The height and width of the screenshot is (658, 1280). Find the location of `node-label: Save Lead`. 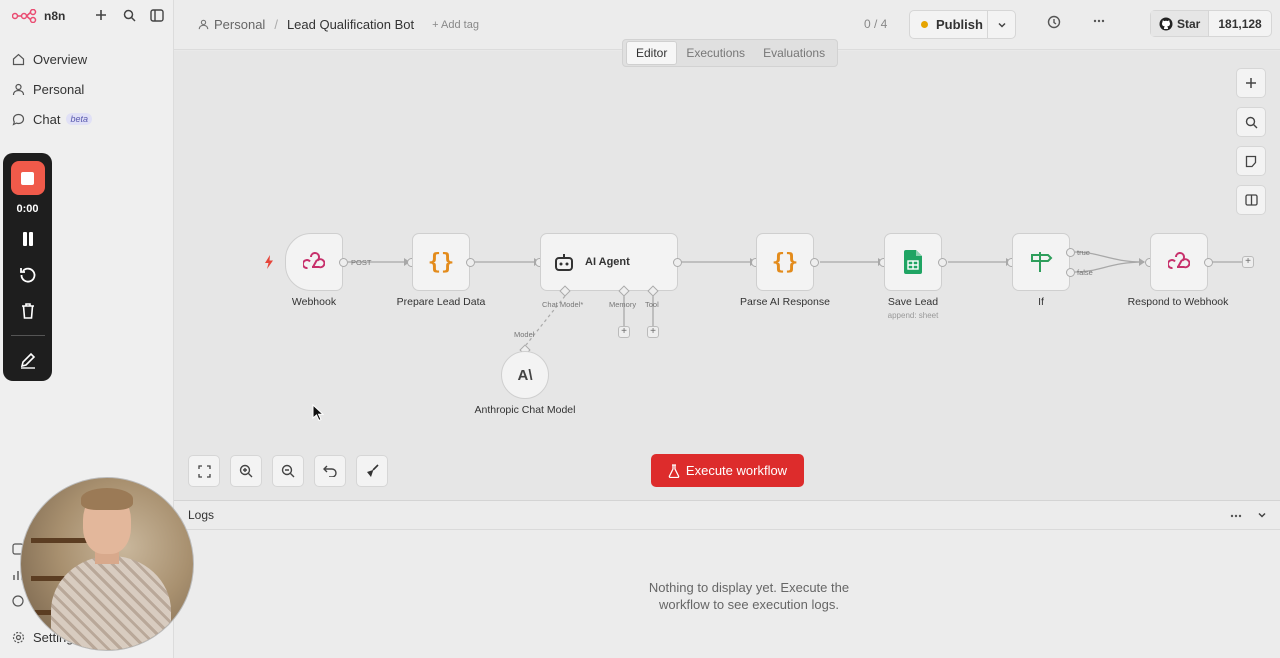

node-label: Save Lead is located at coordinates (913, 302).